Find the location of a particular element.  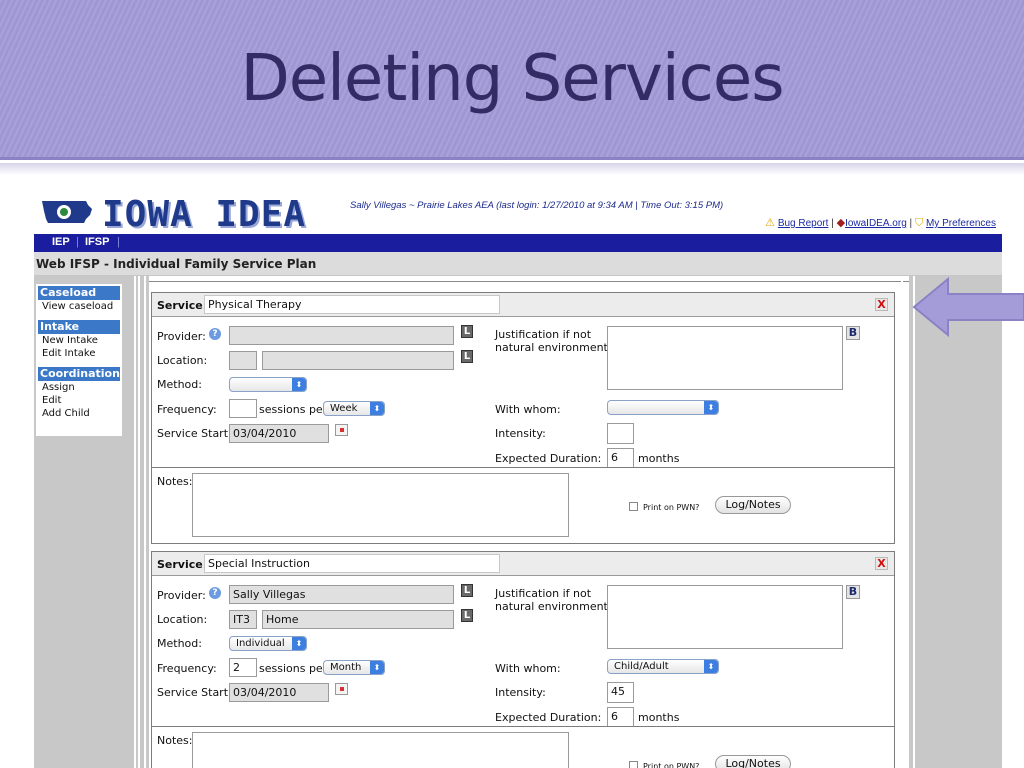

frequency-field: 2 is located at coordinates (243, 667).